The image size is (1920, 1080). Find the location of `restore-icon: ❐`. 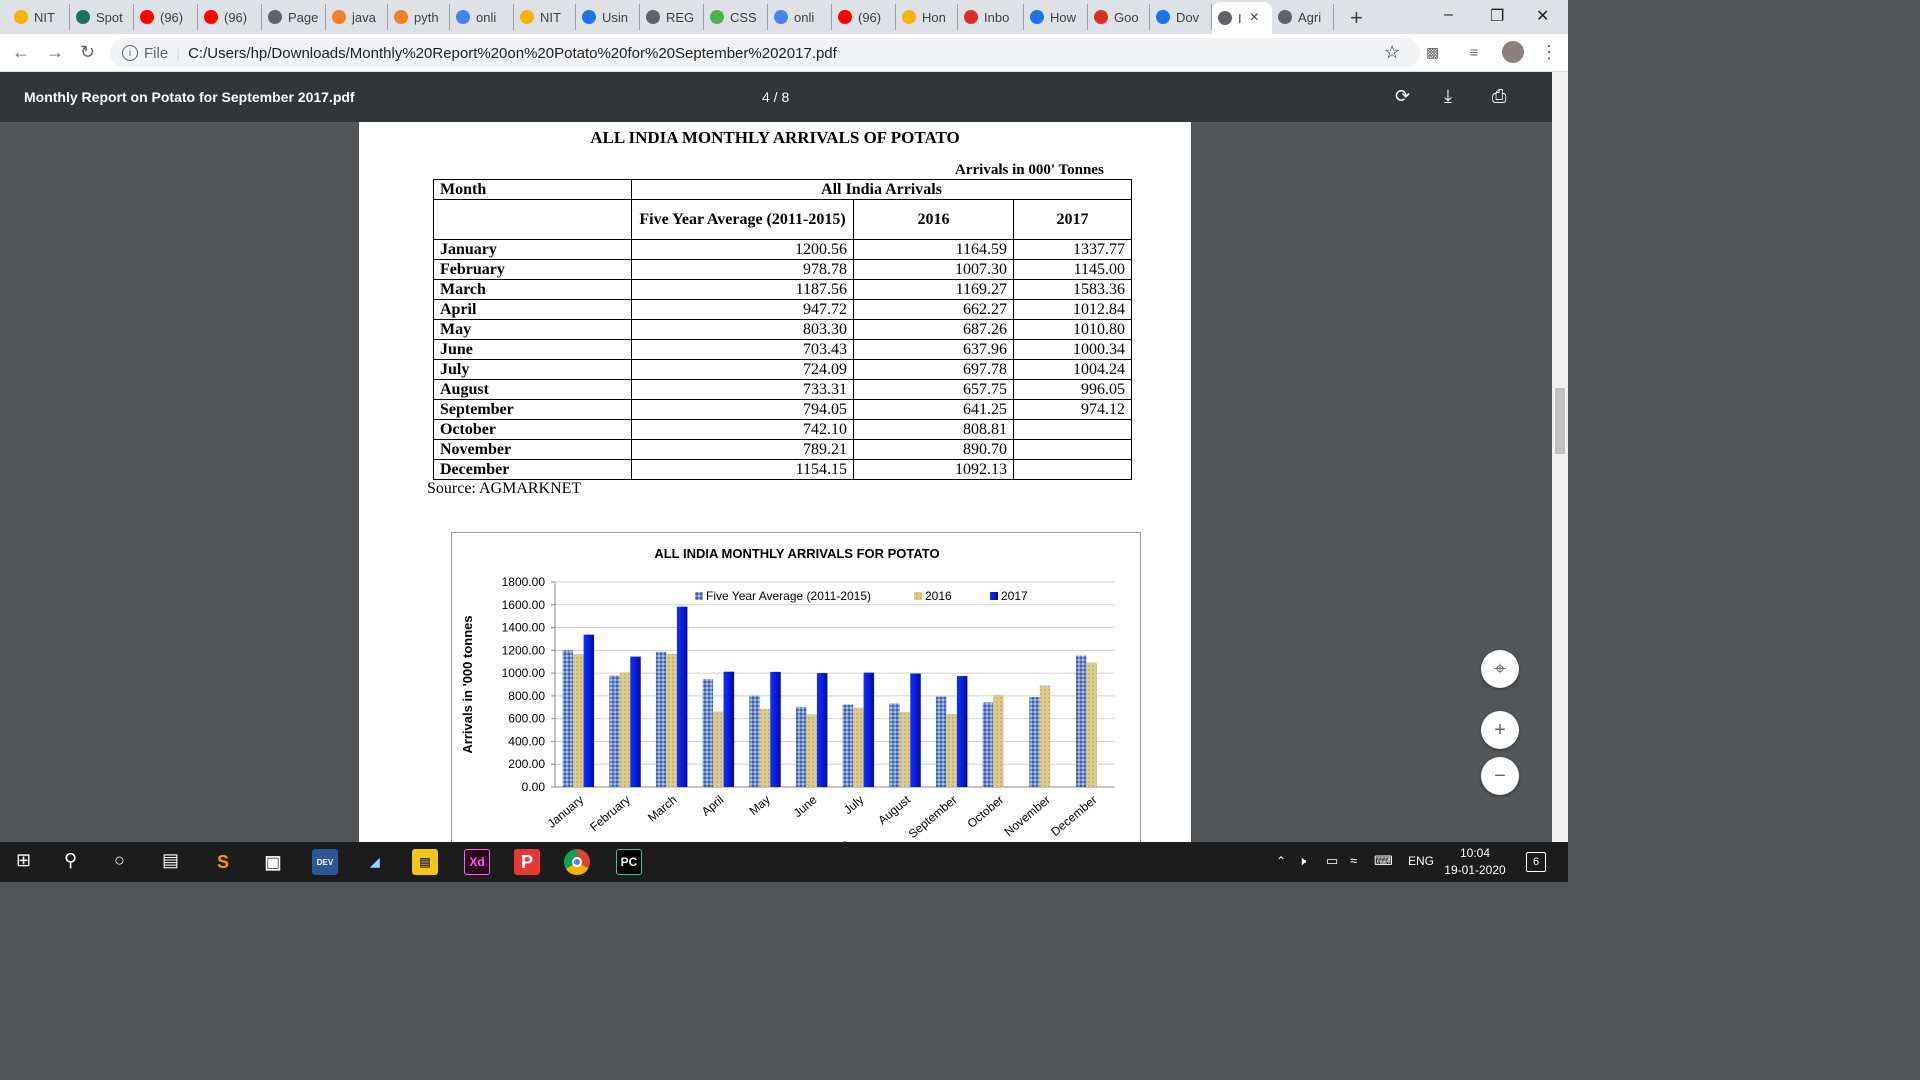

restore-icon: ❐ is located at coordinates (1497, 16).